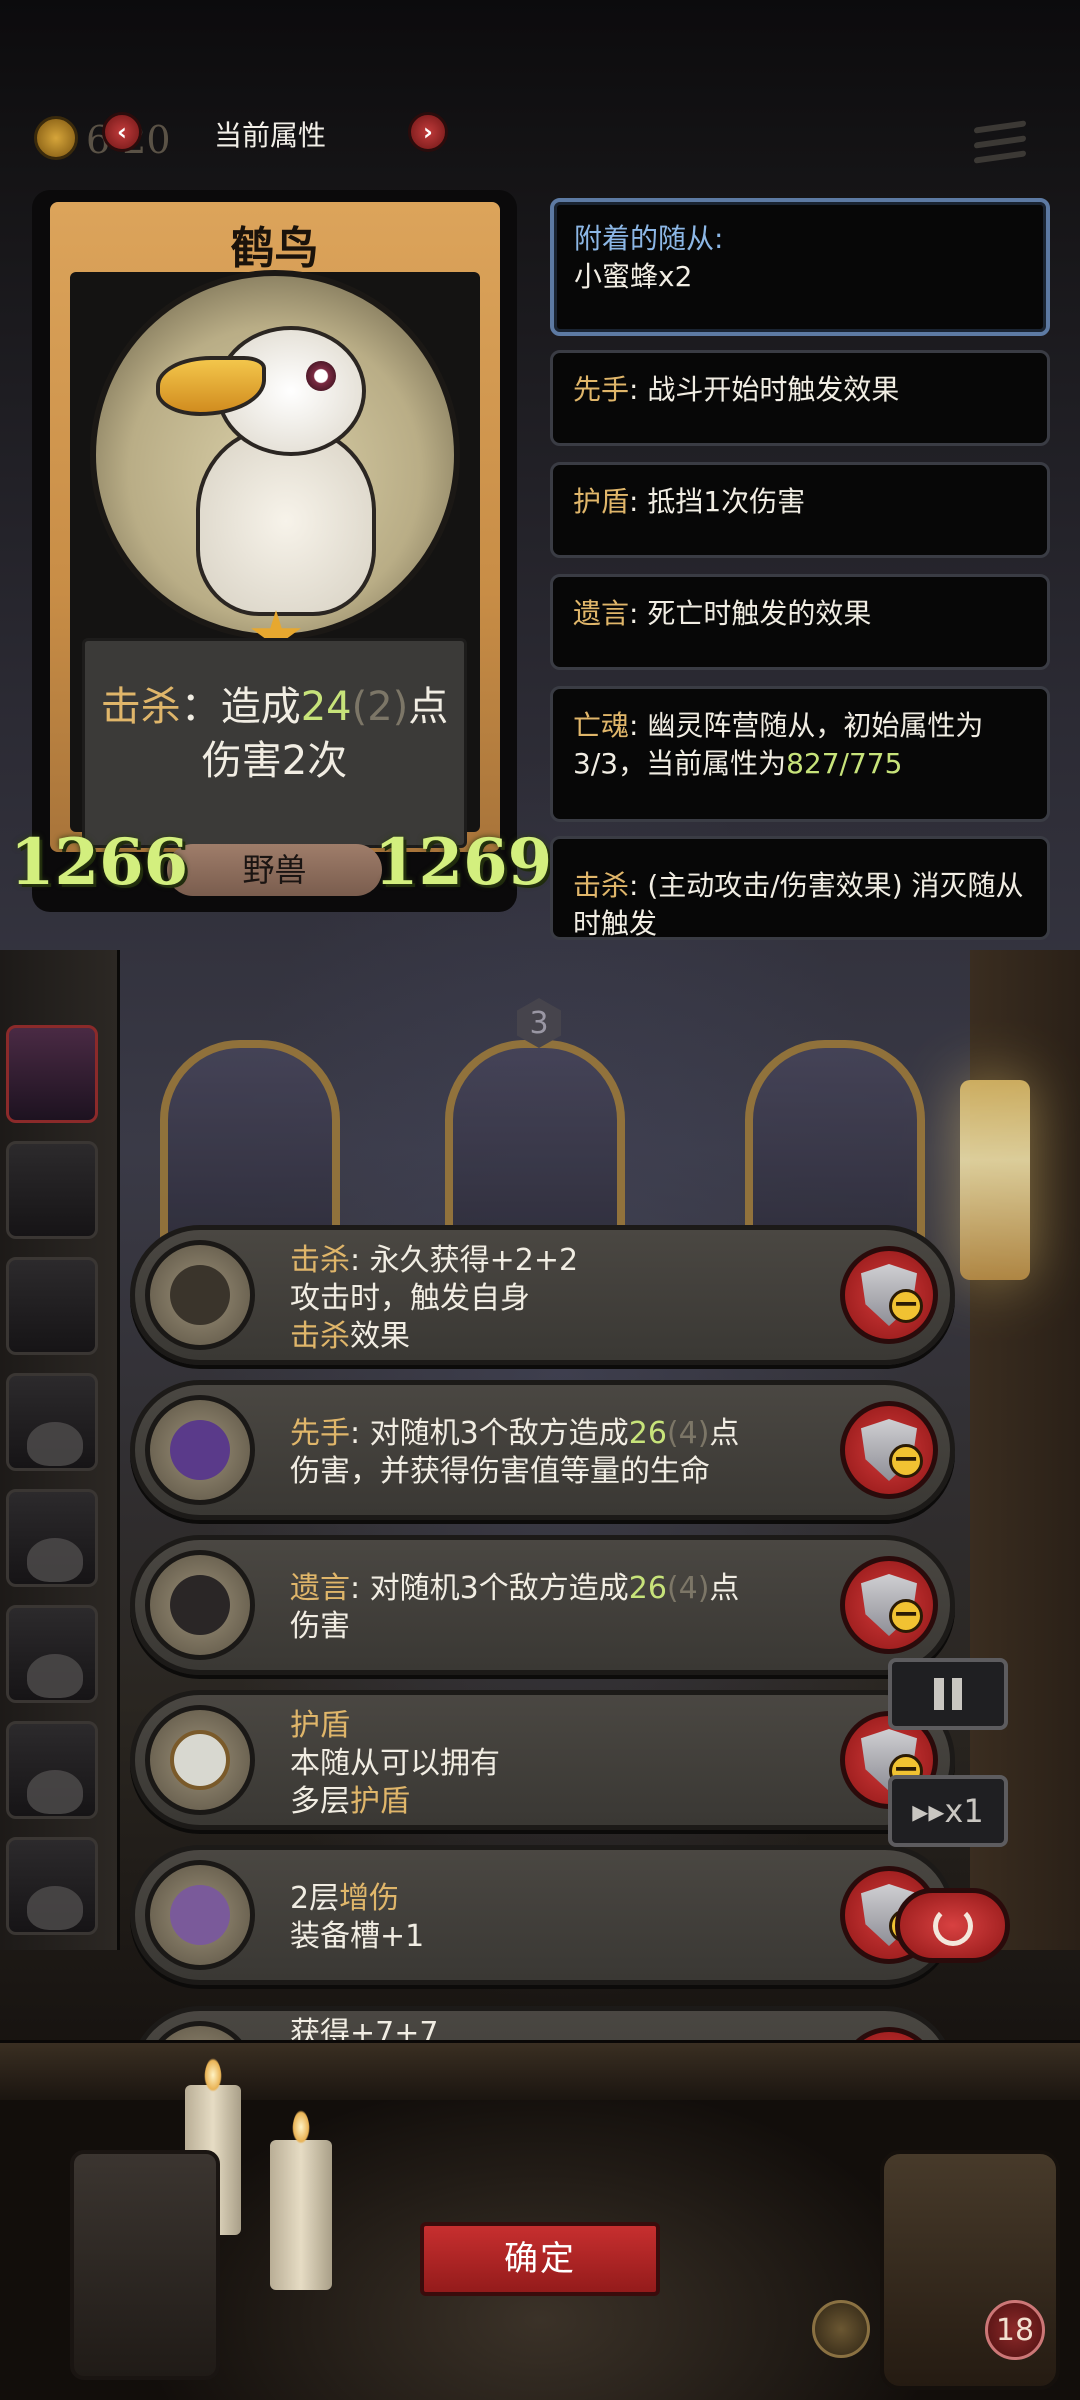 Image resolution: width=1080 pixels, height=2400 pixels. Describe the element at coordinates (928, 1811) in the screenshot. I see `fast-forward-icon: ▸▸` at that location.